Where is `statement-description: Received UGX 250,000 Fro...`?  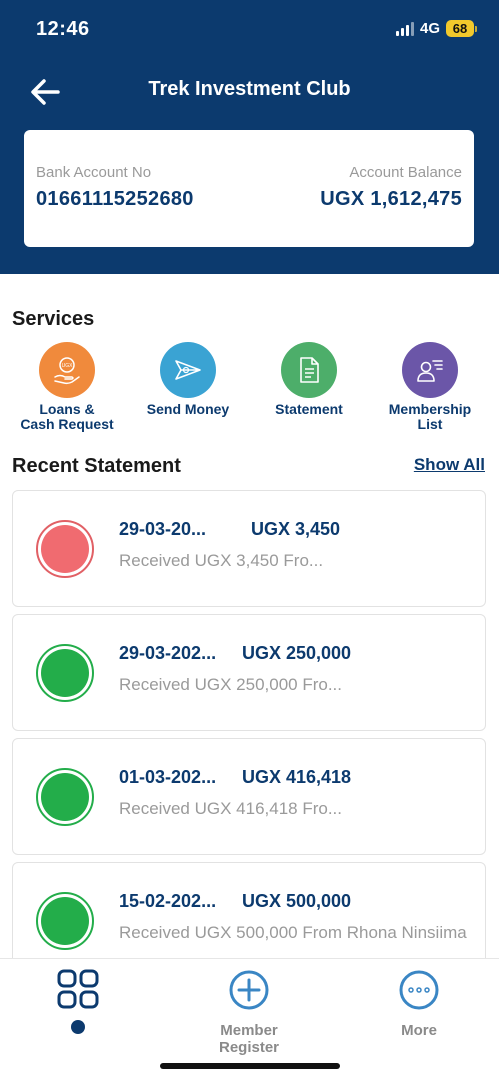
statement-description: Received UGX 250,000 Fro... is located at coordinates (231, 684).